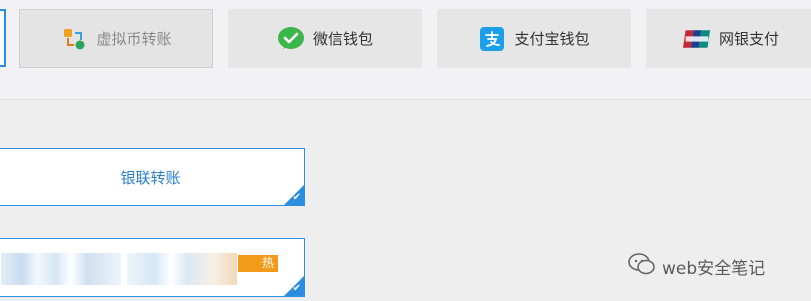 The image size is (811, 301). Describe the element at coordinates (714, 269) in the screenshot. I see `watermark-text: web安全笔记` at that location.